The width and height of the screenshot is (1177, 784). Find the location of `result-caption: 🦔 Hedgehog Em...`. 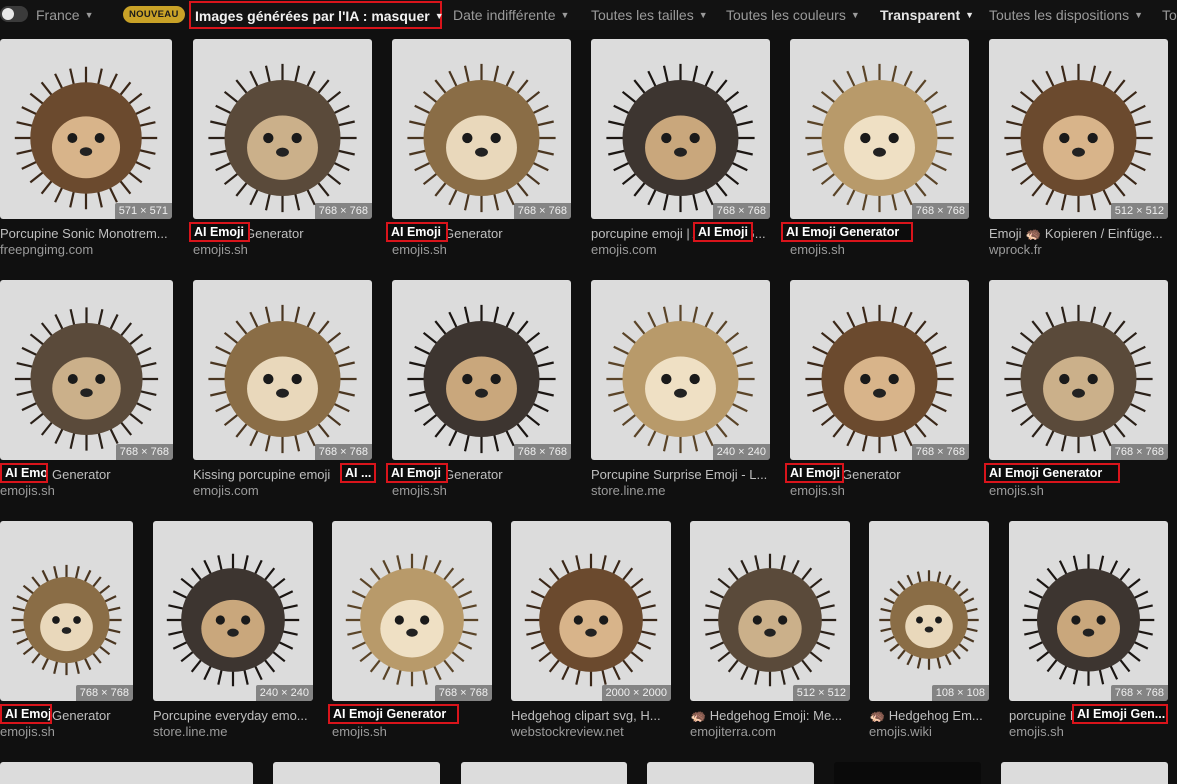

result-caption: 🦔 Hedgehog Em... is located at coordinates (929, 715).